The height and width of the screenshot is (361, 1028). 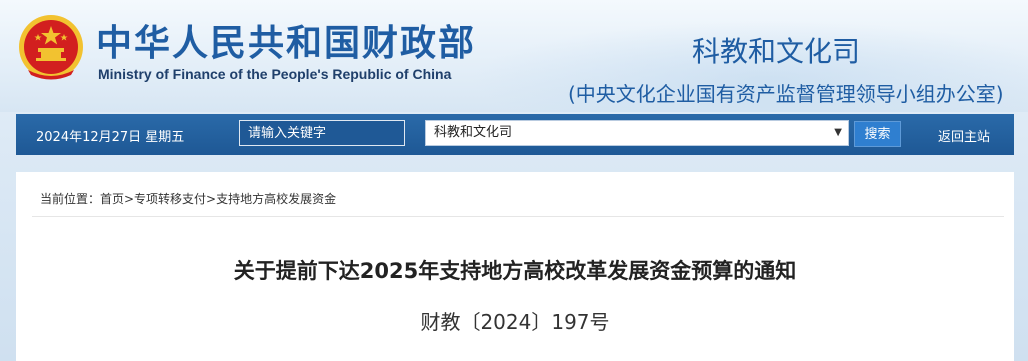 What do you see at coordinates (188, 198) in the screenshot?
I see `breadcrumb: 当前位置：首页>专项转移支付>支持地方高校发展资金` at bounding box center [188, 198].